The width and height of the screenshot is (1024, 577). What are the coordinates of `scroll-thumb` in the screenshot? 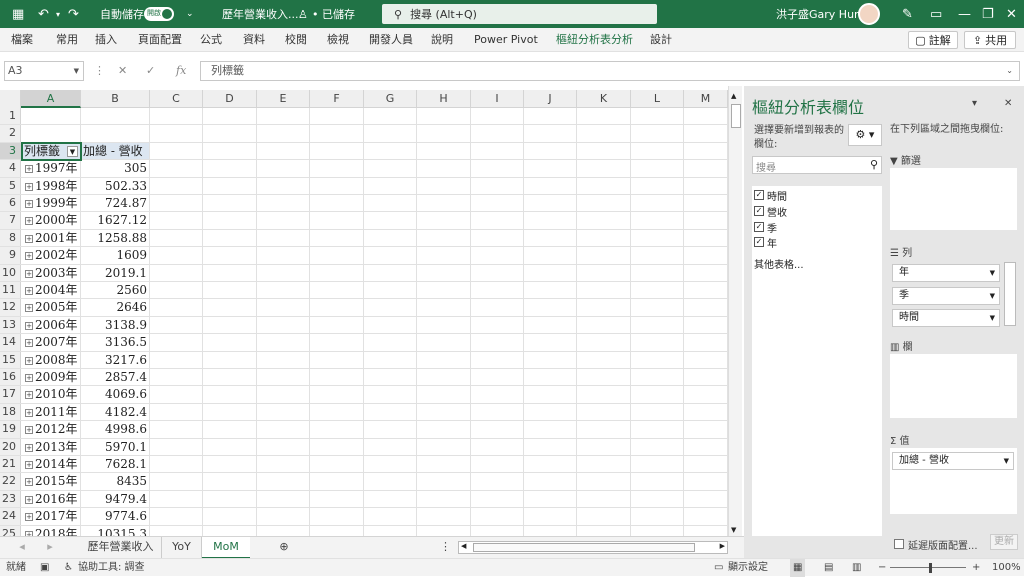 It's located at (736, 116).